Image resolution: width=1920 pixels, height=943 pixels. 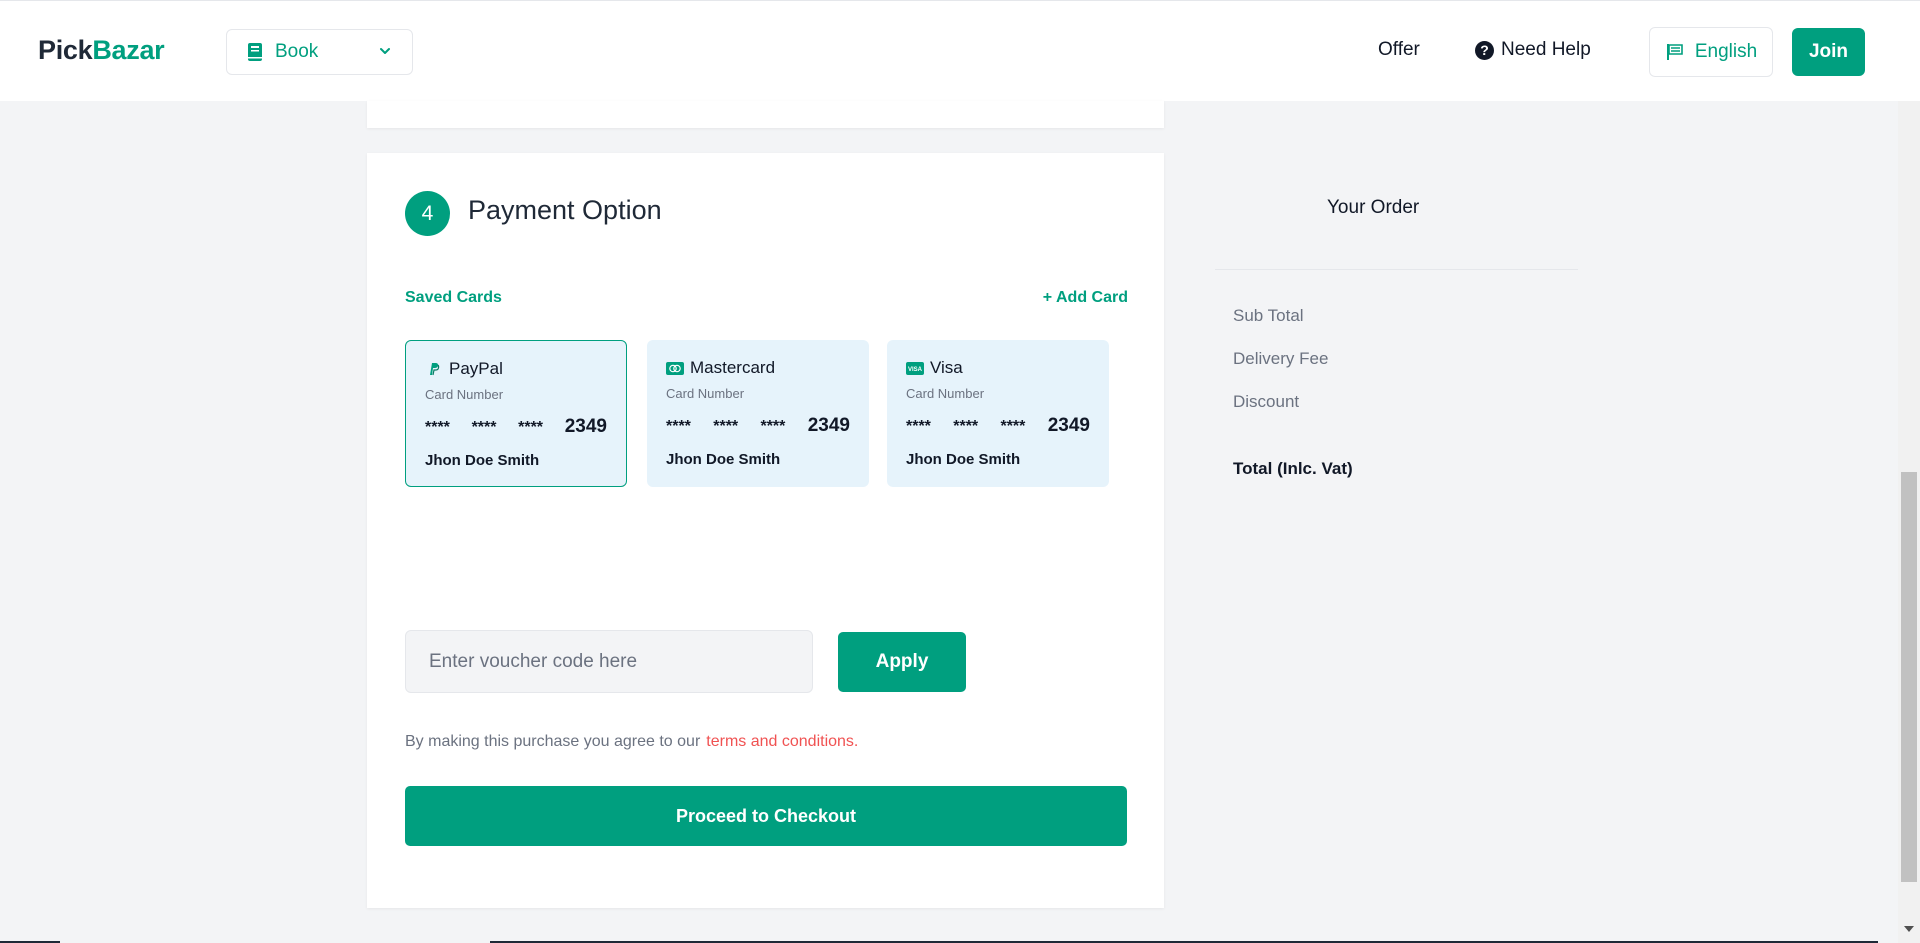 What do you see at coordinates (782, 741) in the screenshot?
I see `terms-link: terms and conditions.` at bounding box center [782, 741].